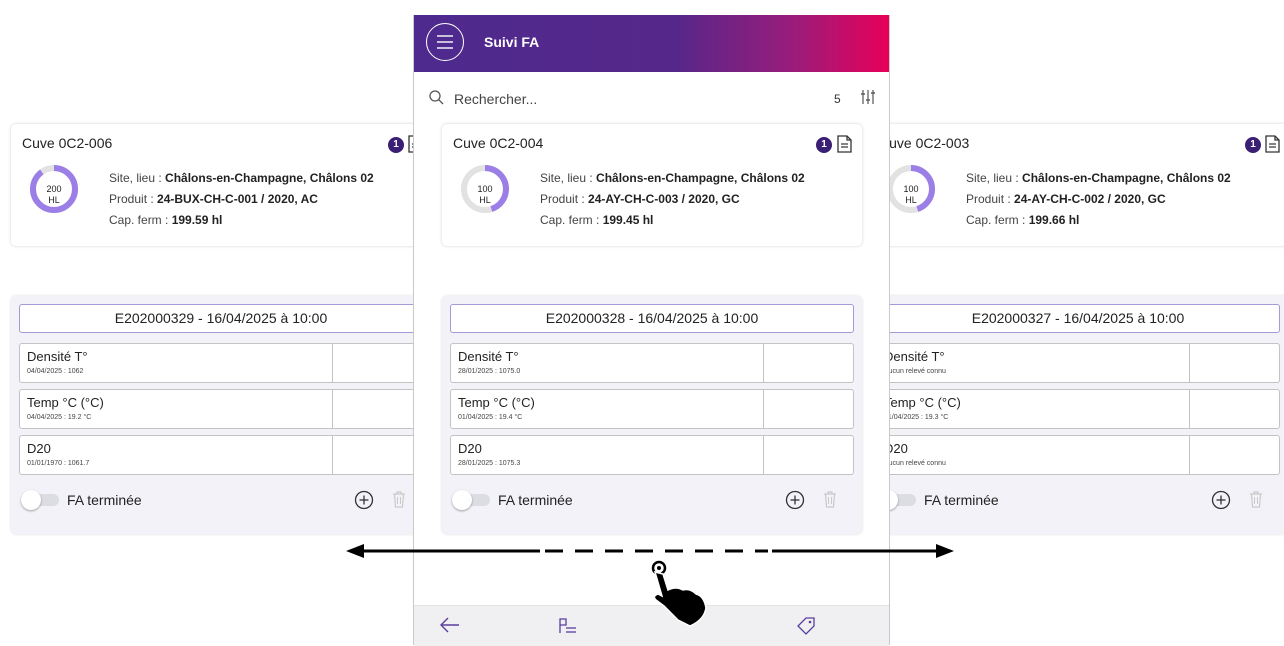 The width and height of the screenshot is (1284, 646). Describe the element at coordinates (651, 43) in the screenshot. I see `app-bar: Suivi FA` at that location.